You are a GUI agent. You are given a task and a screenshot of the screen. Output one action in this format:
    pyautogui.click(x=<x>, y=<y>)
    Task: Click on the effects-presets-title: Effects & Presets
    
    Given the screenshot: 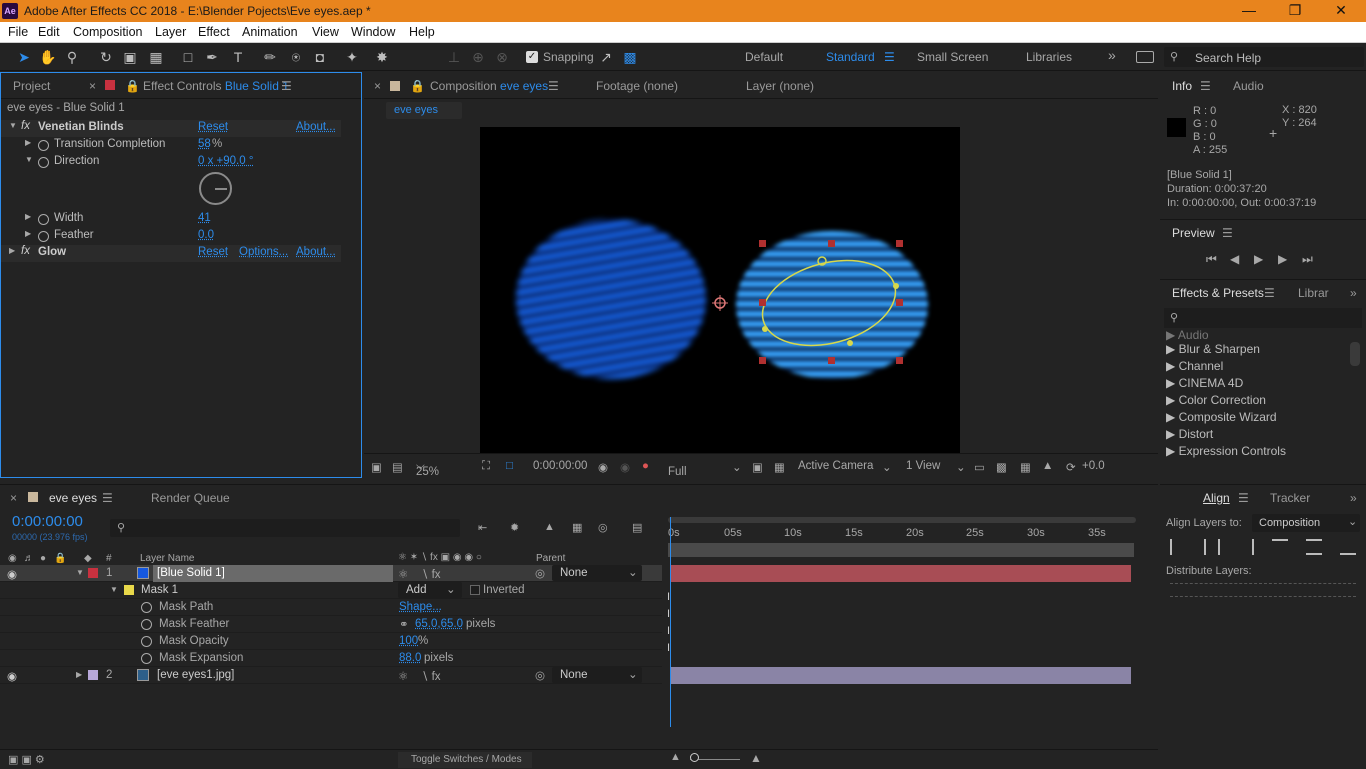 What is the action you would take?
    pyautogui.click(x=1218, y=293)
    